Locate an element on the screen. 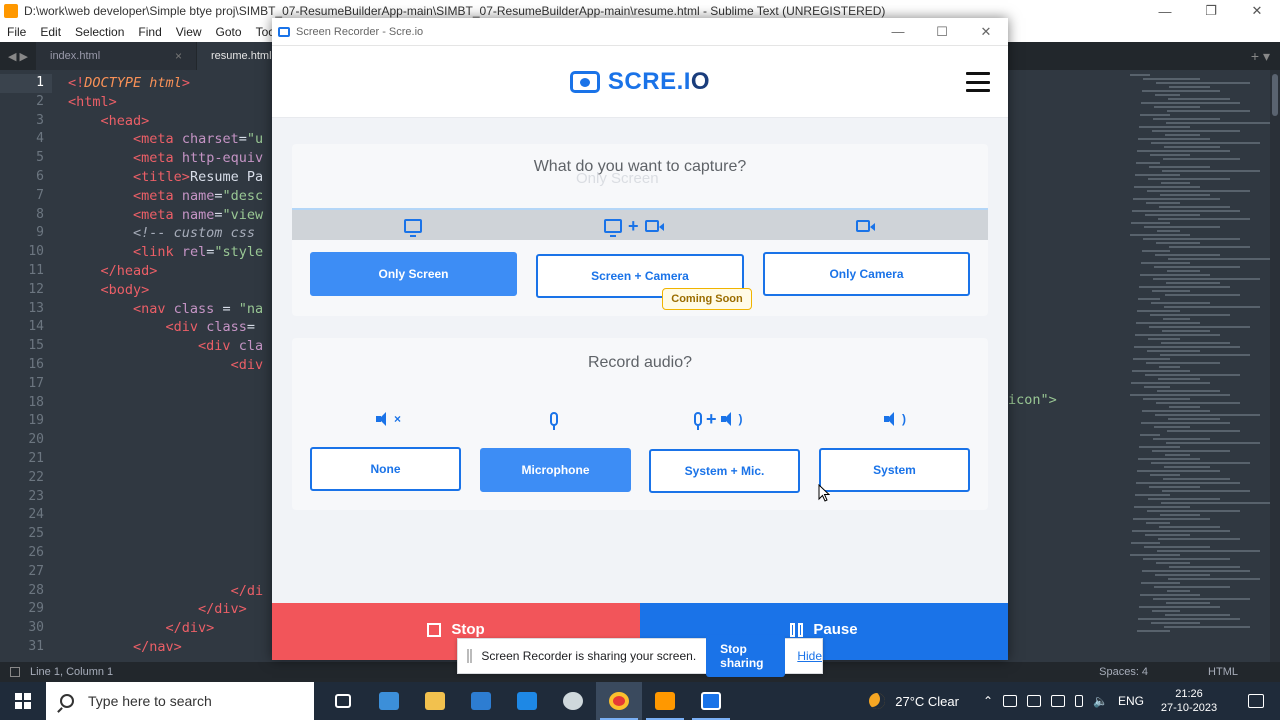  menu-goto: Goto is located at coordinates (229, 32).